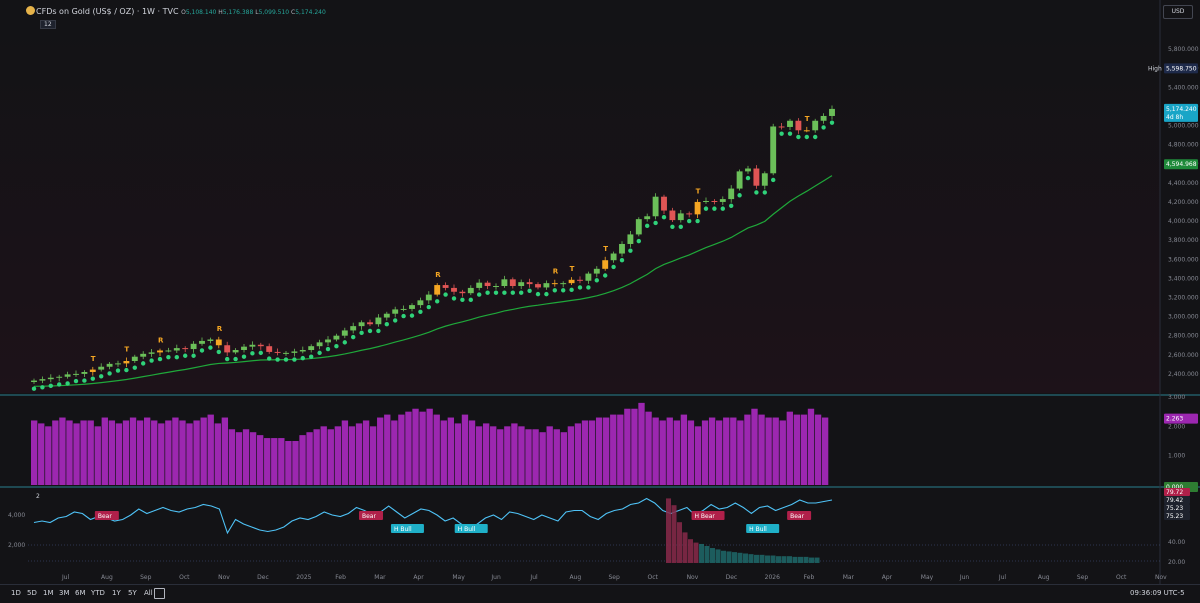 The image size is (1200, 603). What do you see at coordinates (1155, 68) in the screenshot?
I see `price-label-caption: High` at bounding box center [1155, 68].